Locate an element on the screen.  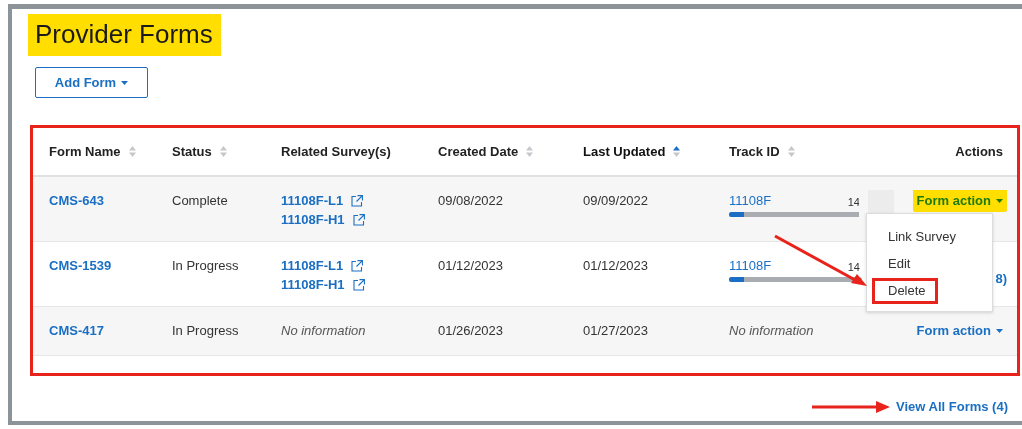
menu-item: Link Survey is located at coordinates (917, 237).